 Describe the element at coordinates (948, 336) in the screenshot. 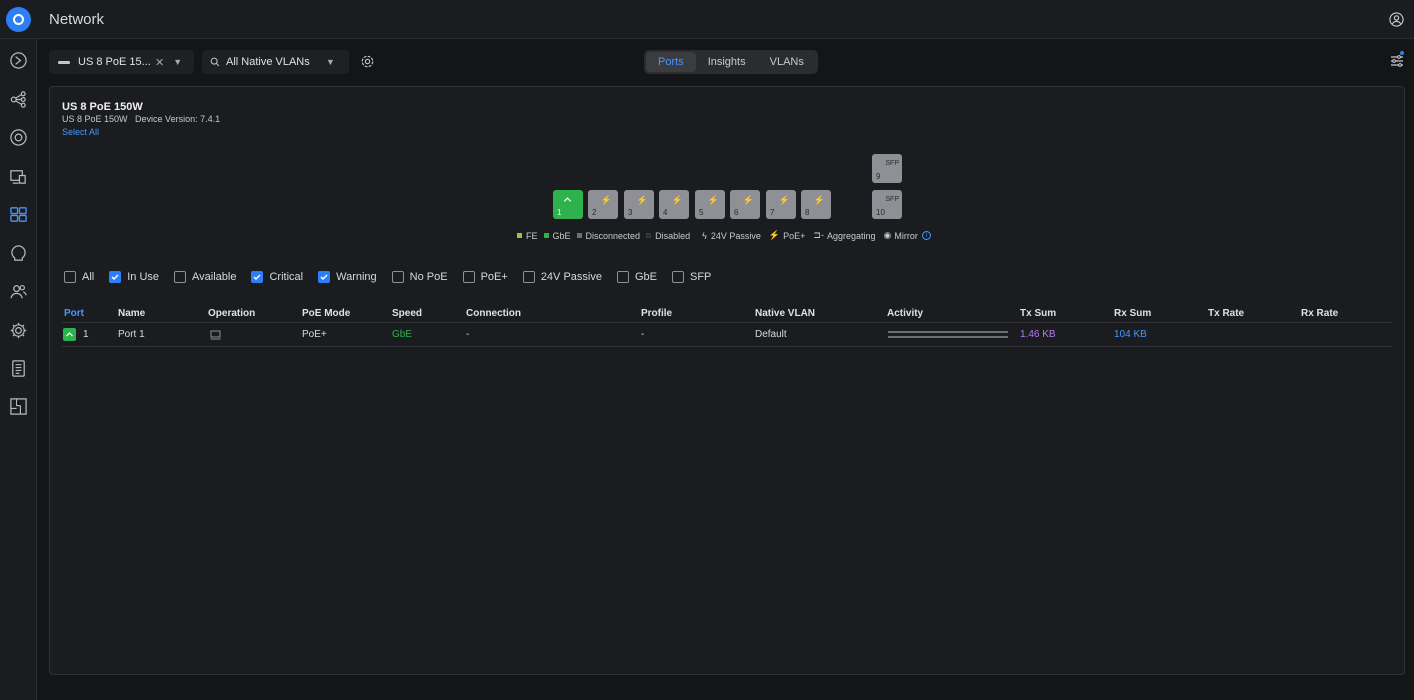

I see `activity-graph` at that location.